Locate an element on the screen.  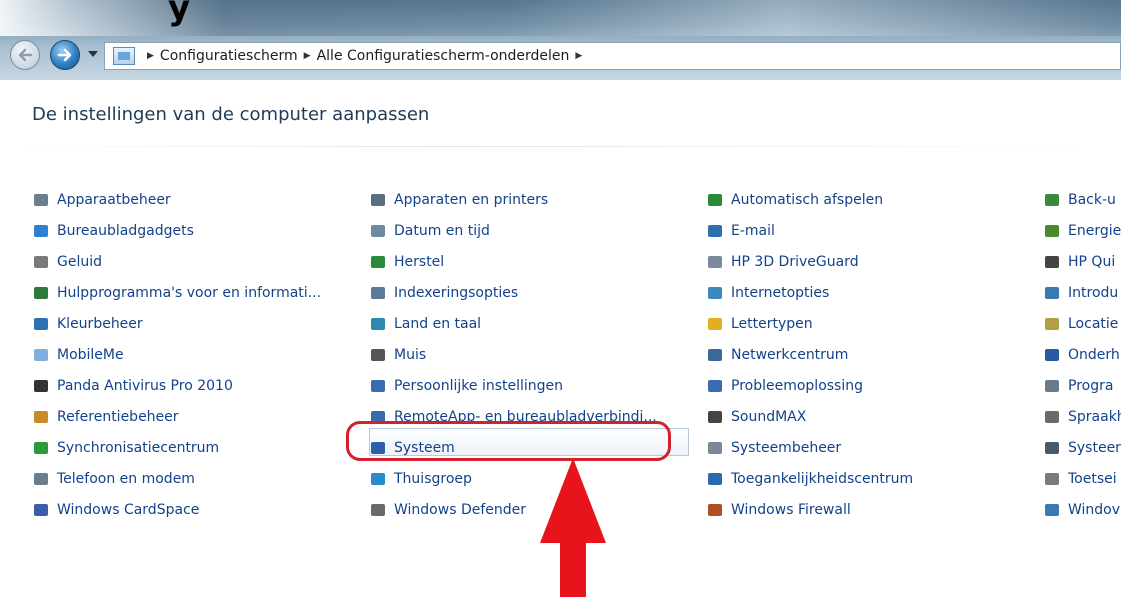
control-panel-item: HP Qui is located at coordinates (1082, 261).